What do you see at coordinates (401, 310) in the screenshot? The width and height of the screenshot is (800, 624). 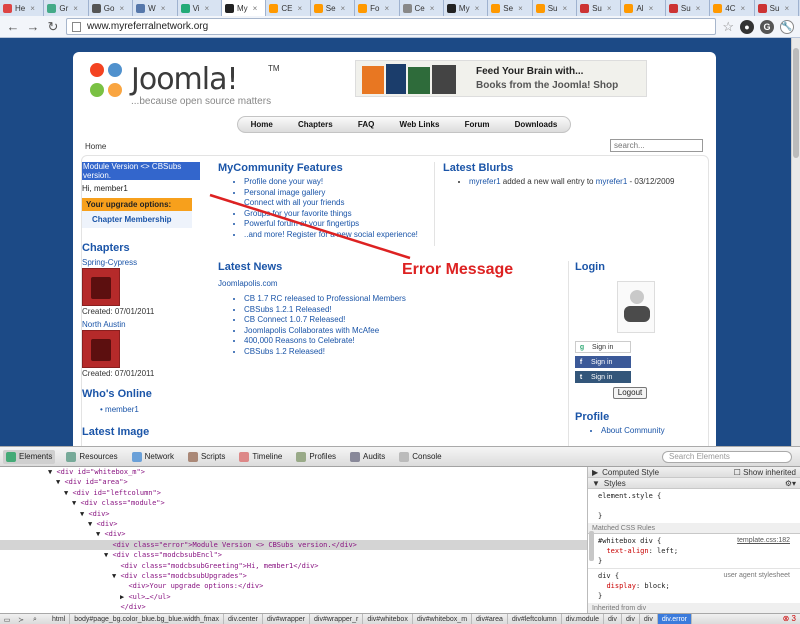 I see `news-item-link: CBSubs 1.2.1 Released!` at bounding box center [401, 310].